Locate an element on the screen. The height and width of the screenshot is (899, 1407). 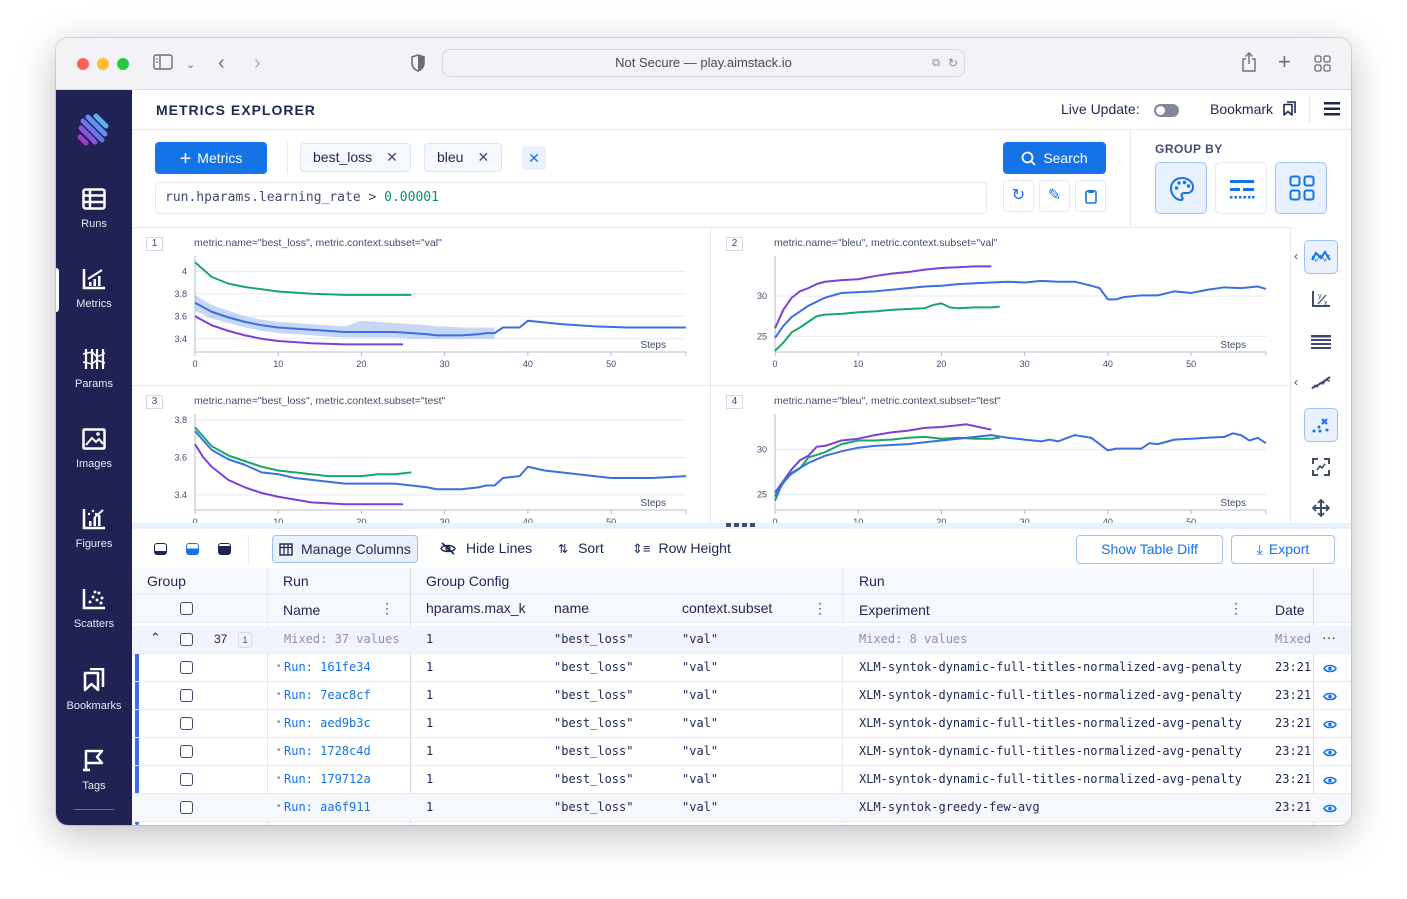
sidebar-item-metrics: Metrics is located at coordinates (94, 290).